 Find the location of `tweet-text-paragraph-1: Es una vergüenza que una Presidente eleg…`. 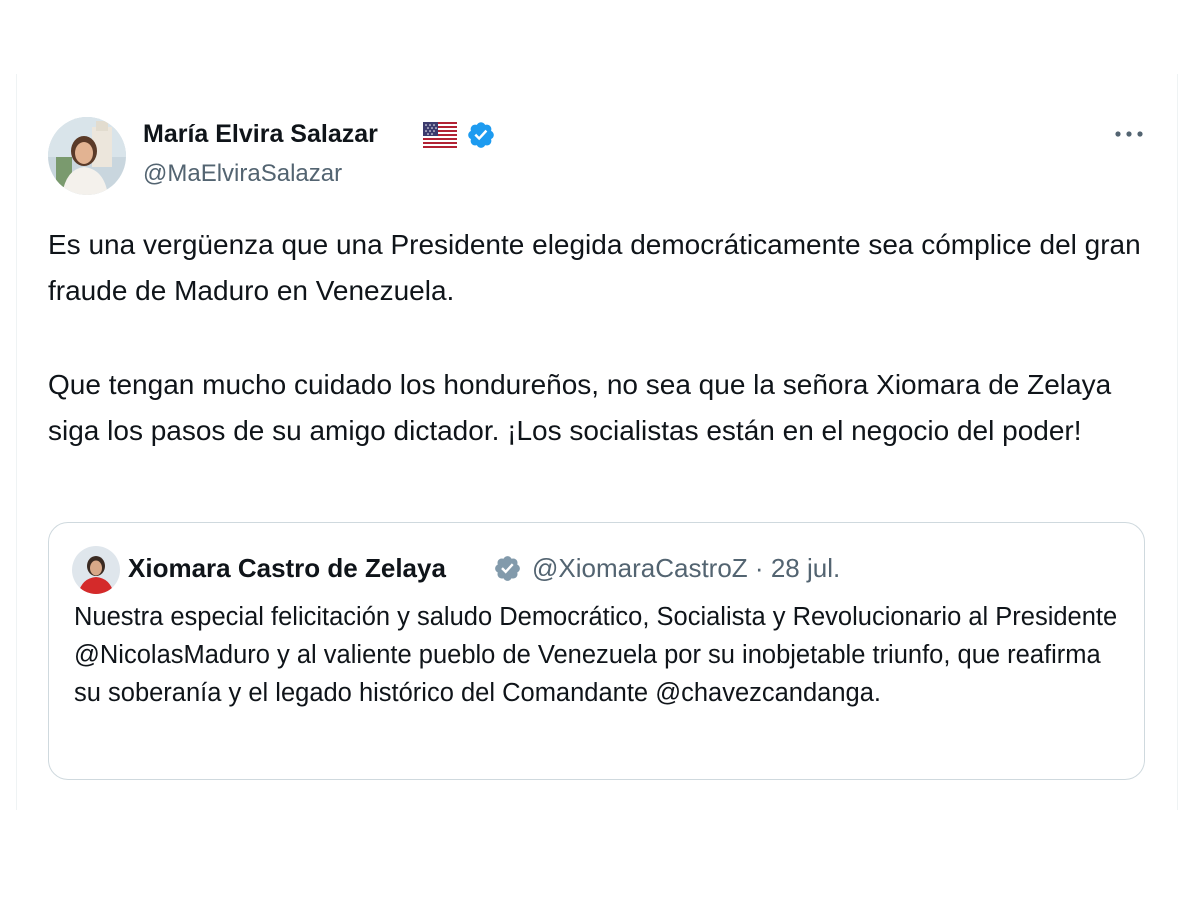

tweet-text-paragraph-1: Es una vergüenza que una Presidente eleg… is located at coordinates (594, 267).